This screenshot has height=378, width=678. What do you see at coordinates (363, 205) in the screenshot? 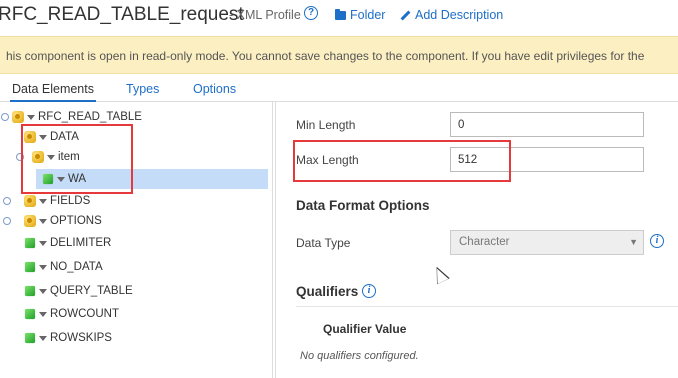
I see `data-format-options-heading: Data Format Options` at bounding box center [363, 205].